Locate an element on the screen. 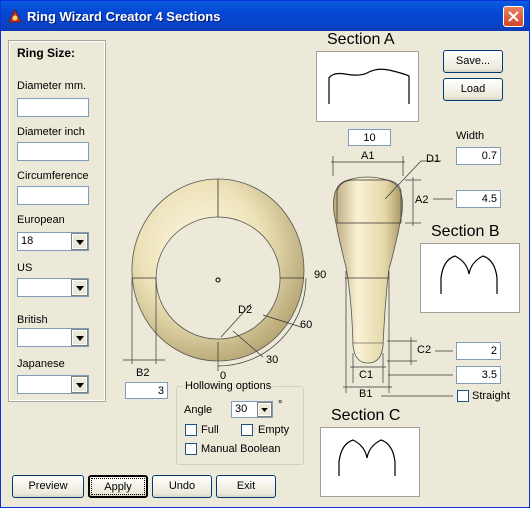 This screenshot has height=508, width=530. section-b-title: Section B is located at coordinates (465, 231).